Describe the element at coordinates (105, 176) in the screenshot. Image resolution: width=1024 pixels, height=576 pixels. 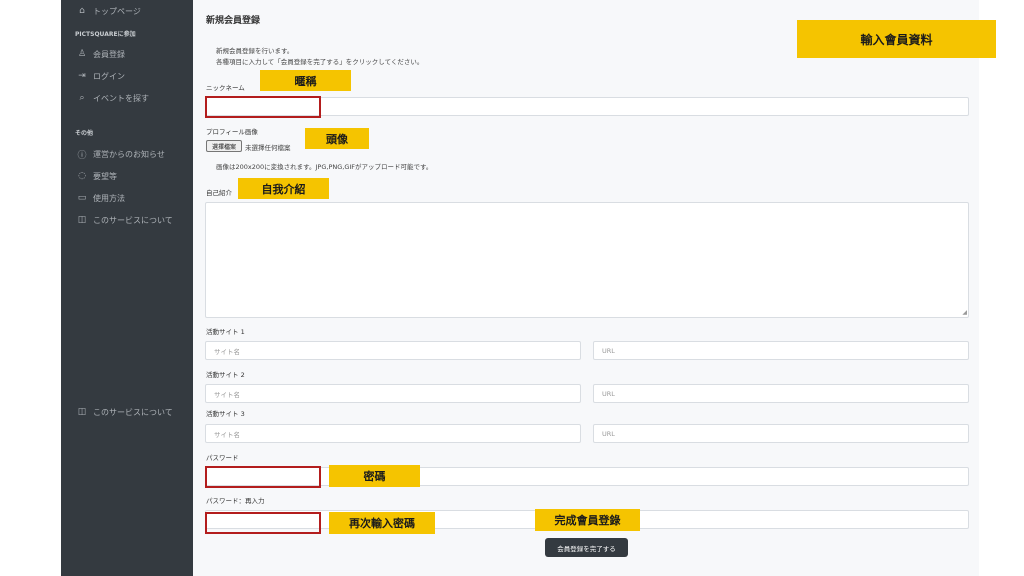
I see `sidebar-item-label: 要望等` at that location.